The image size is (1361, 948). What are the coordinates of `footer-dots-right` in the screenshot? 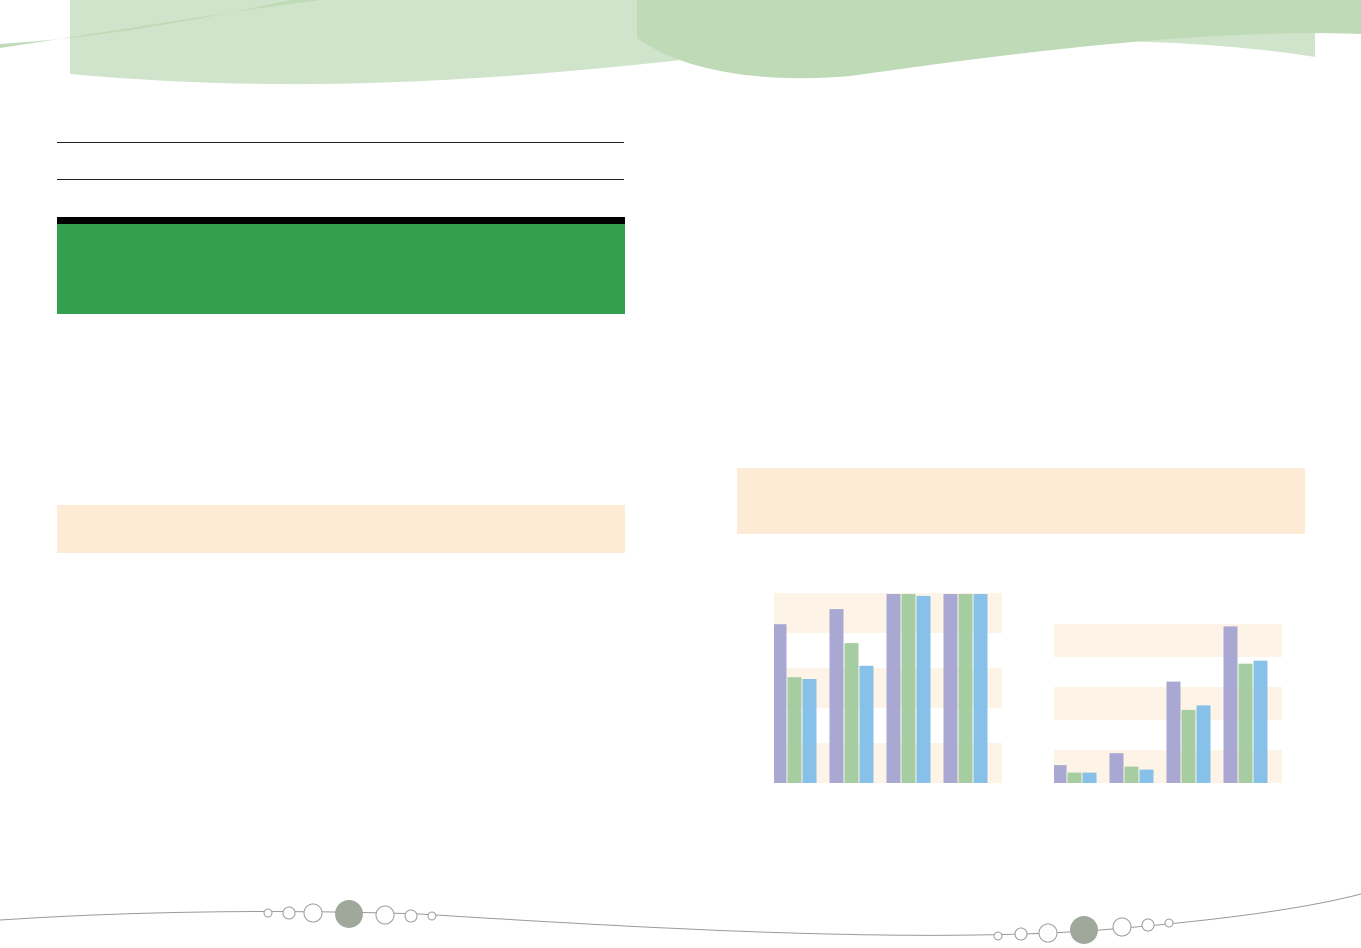 It's located at (1083, 930).